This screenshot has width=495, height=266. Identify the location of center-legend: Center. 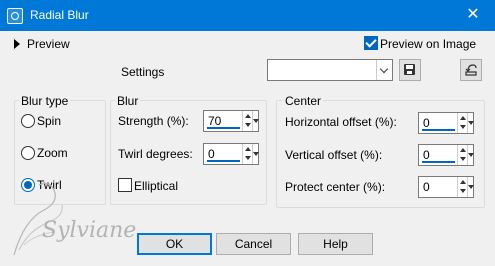
(303, 101).